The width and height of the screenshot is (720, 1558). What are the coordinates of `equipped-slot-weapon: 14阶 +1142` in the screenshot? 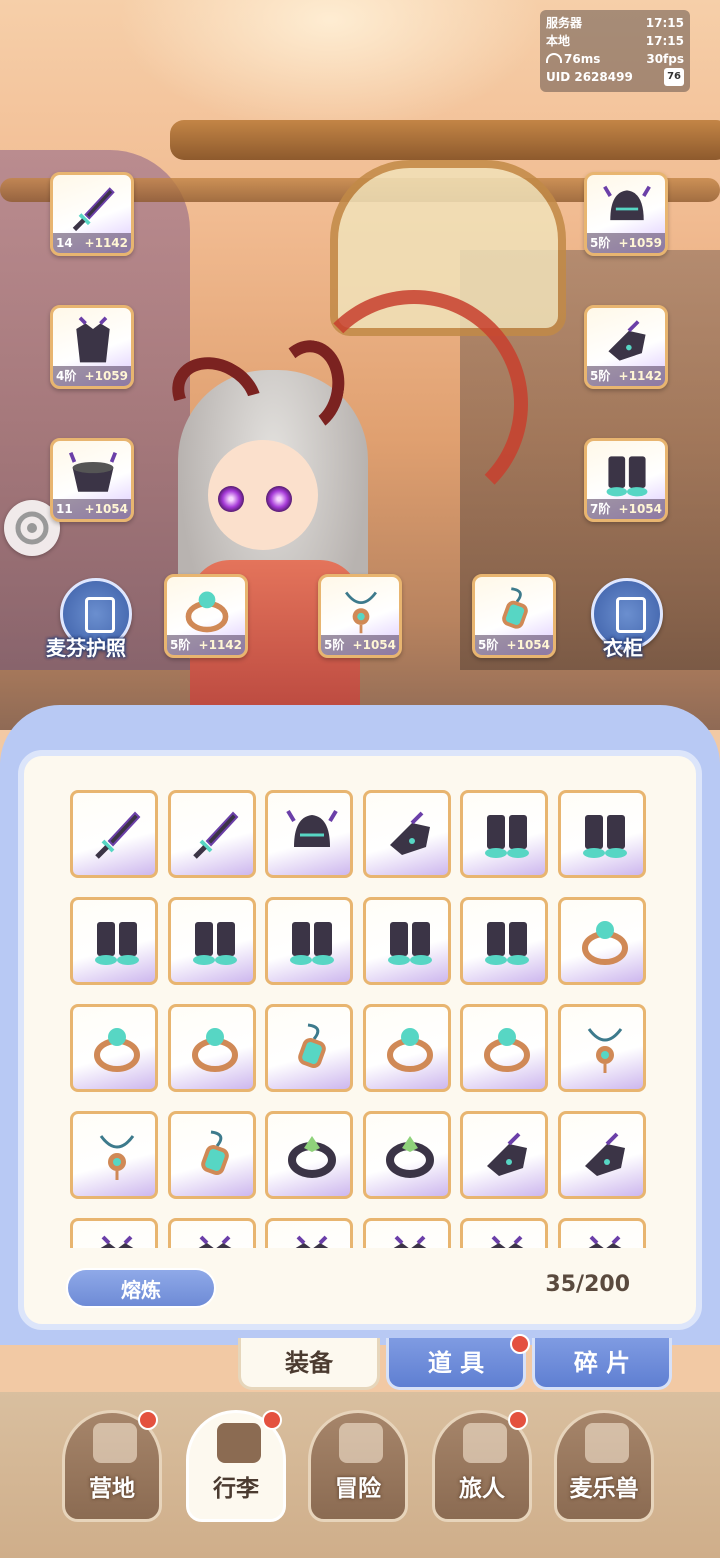 It's located at (92, 214).